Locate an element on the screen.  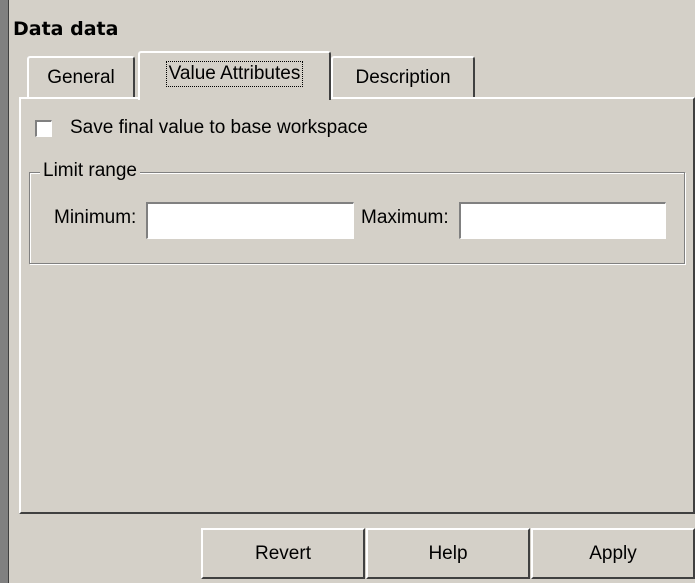
tab-general-label: General is located at coordinates (81, 77).